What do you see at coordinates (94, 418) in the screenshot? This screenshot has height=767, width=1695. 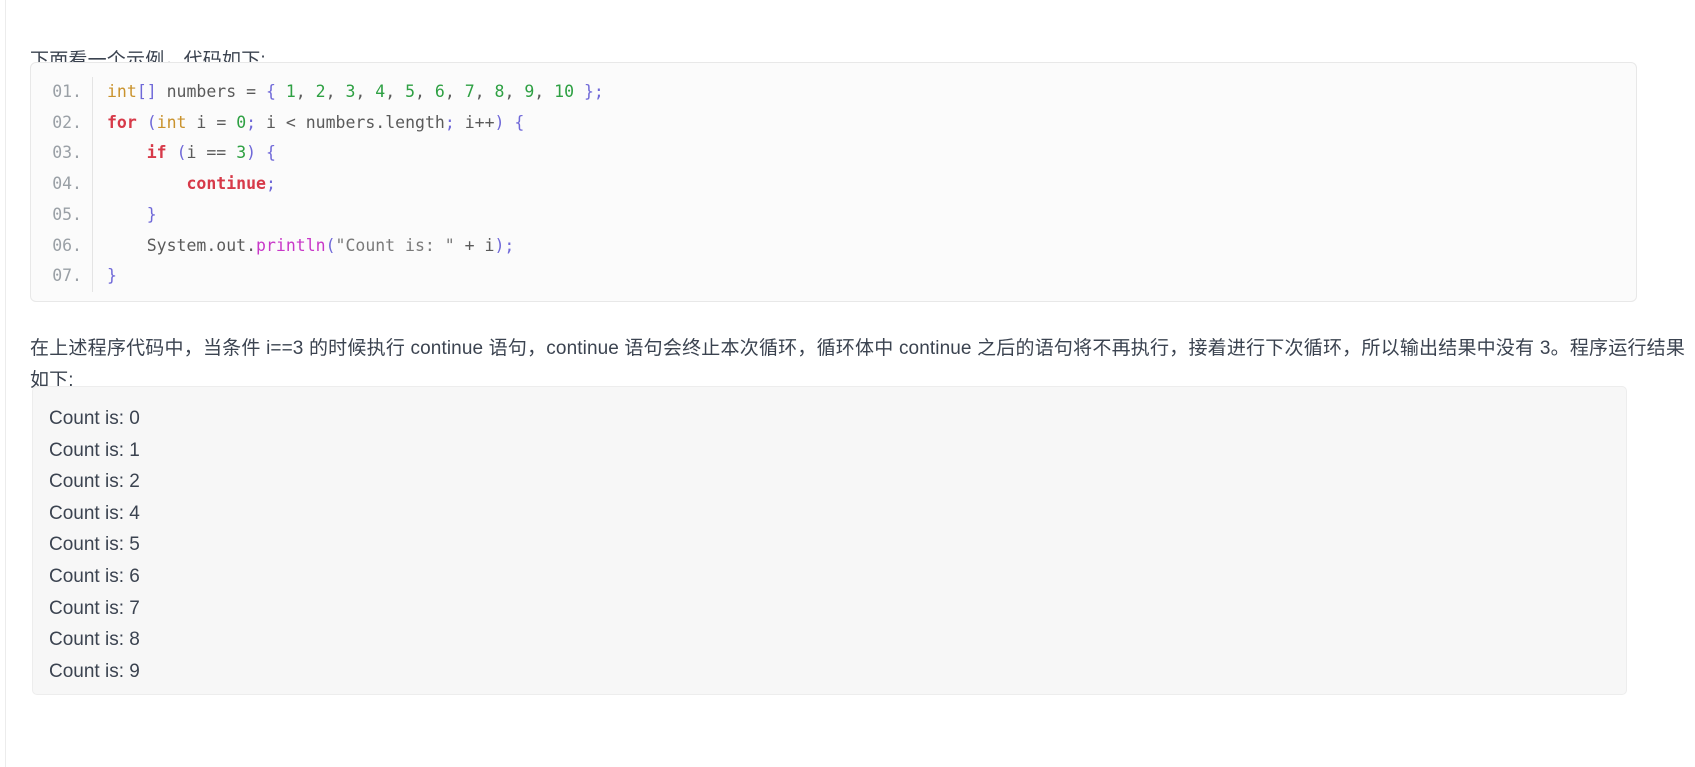 I see `output-line: Count is: 0` at bounding box center [94, 418].